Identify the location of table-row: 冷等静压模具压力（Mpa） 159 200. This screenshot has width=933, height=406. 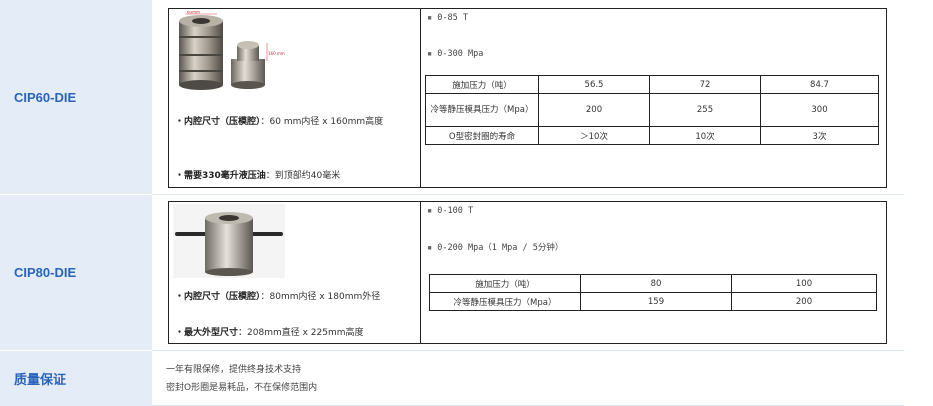
(653, 301).